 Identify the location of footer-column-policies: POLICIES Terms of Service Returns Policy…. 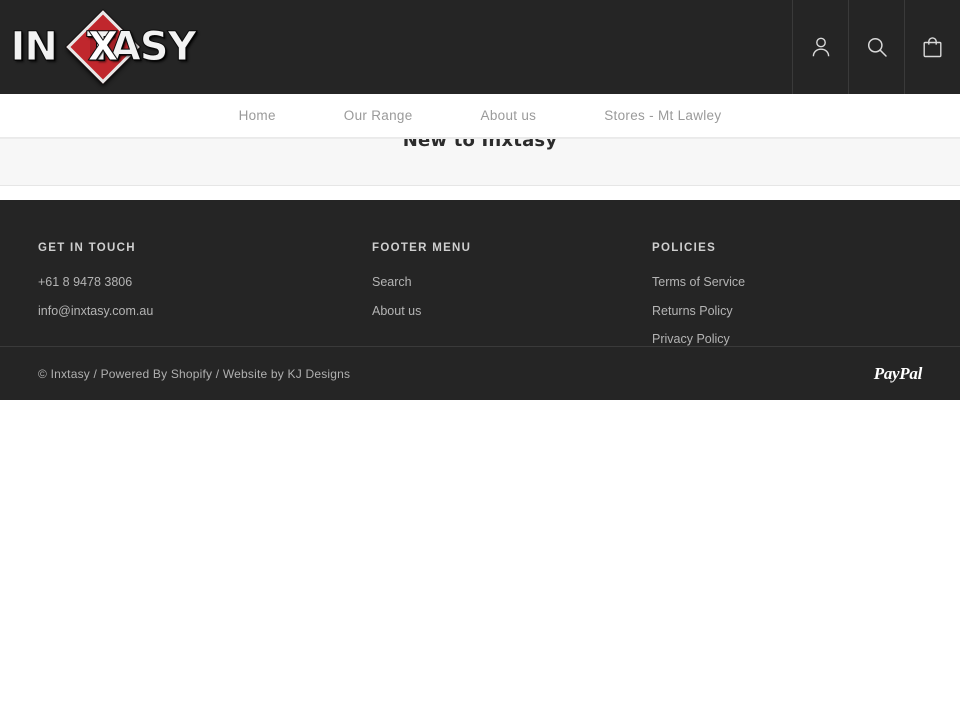
(787, 301).